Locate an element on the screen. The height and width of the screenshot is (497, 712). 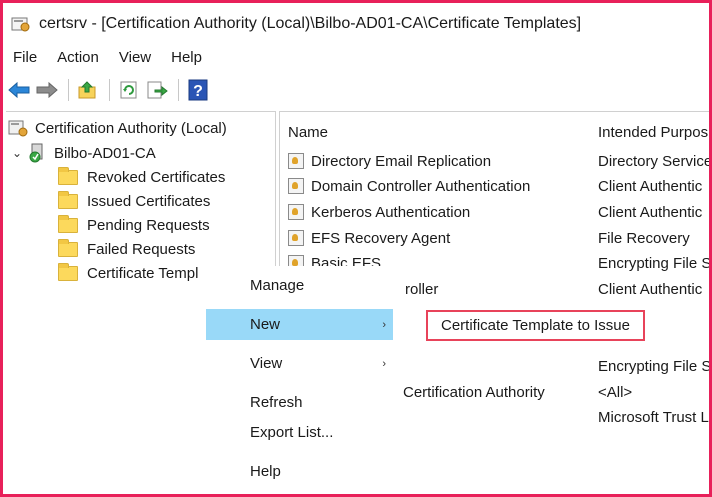
menu-item-label: New is located at coordinates (265, 324).